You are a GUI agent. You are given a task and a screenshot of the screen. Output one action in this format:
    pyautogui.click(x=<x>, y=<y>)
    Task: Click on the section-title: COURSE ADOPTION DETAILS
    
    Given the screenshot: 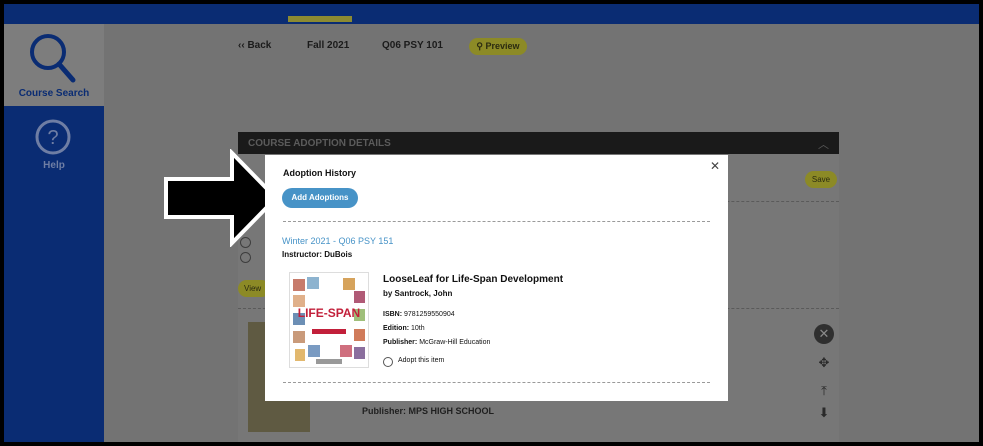 What is the action you would take?
    pyautogui.click(x=319, y=143)
    